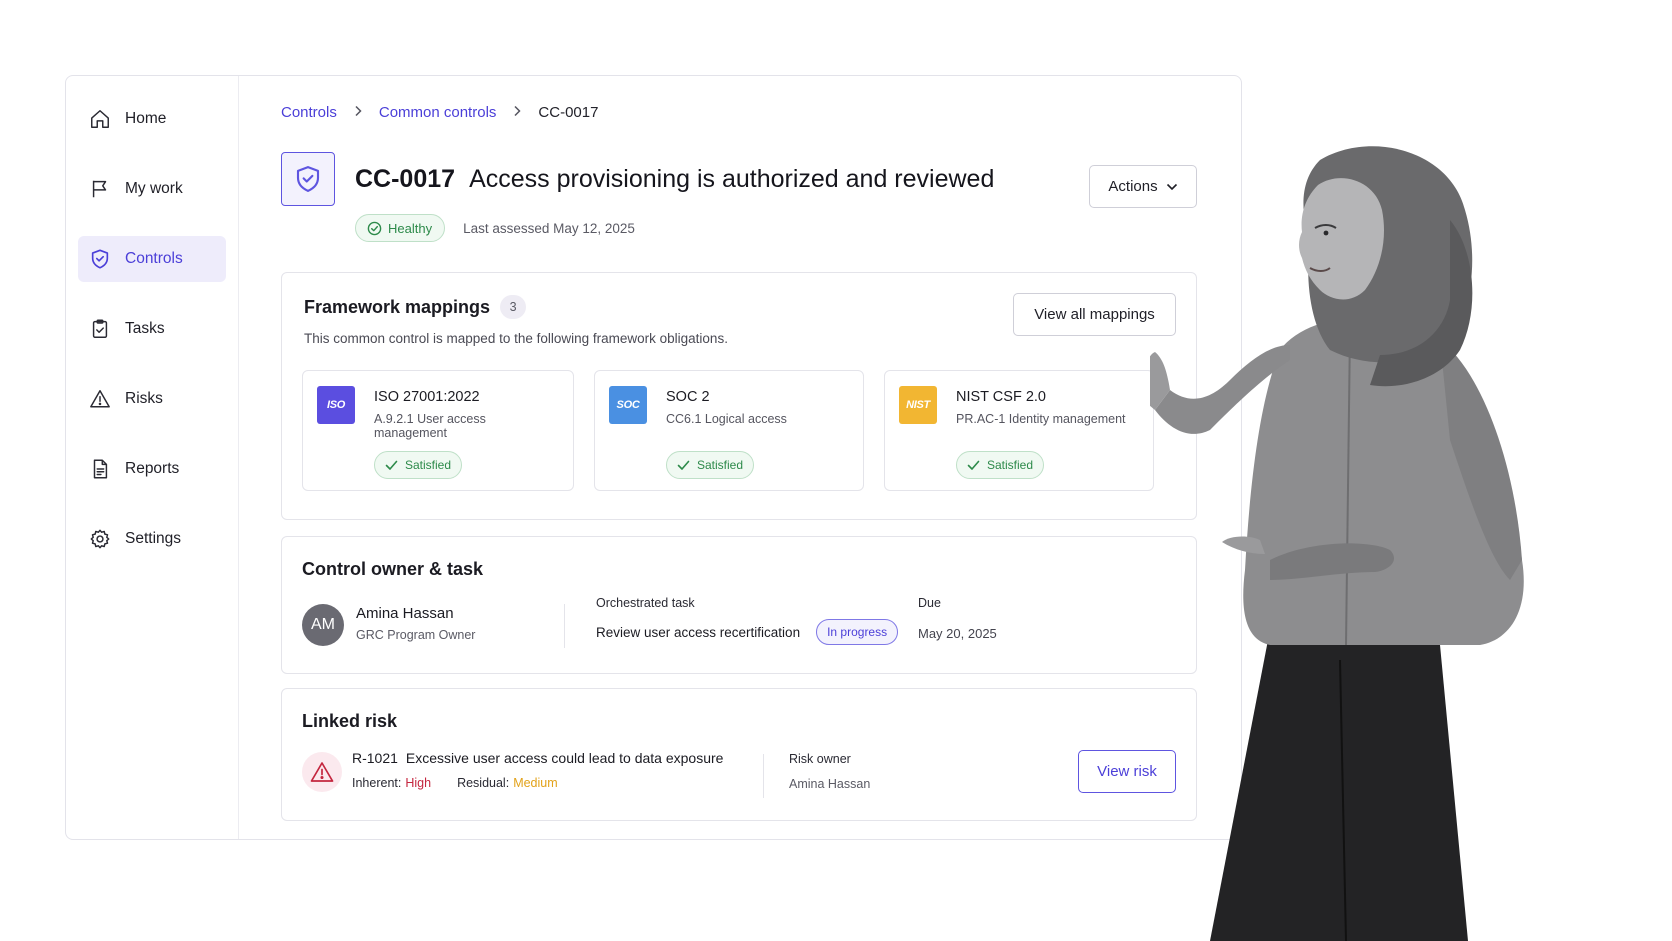 The height and width of the screenshot is (941, 1672). Describe the element at coordinates (146, 118) in the screenshot. I see `sidebar-item-label: Home` at that location.